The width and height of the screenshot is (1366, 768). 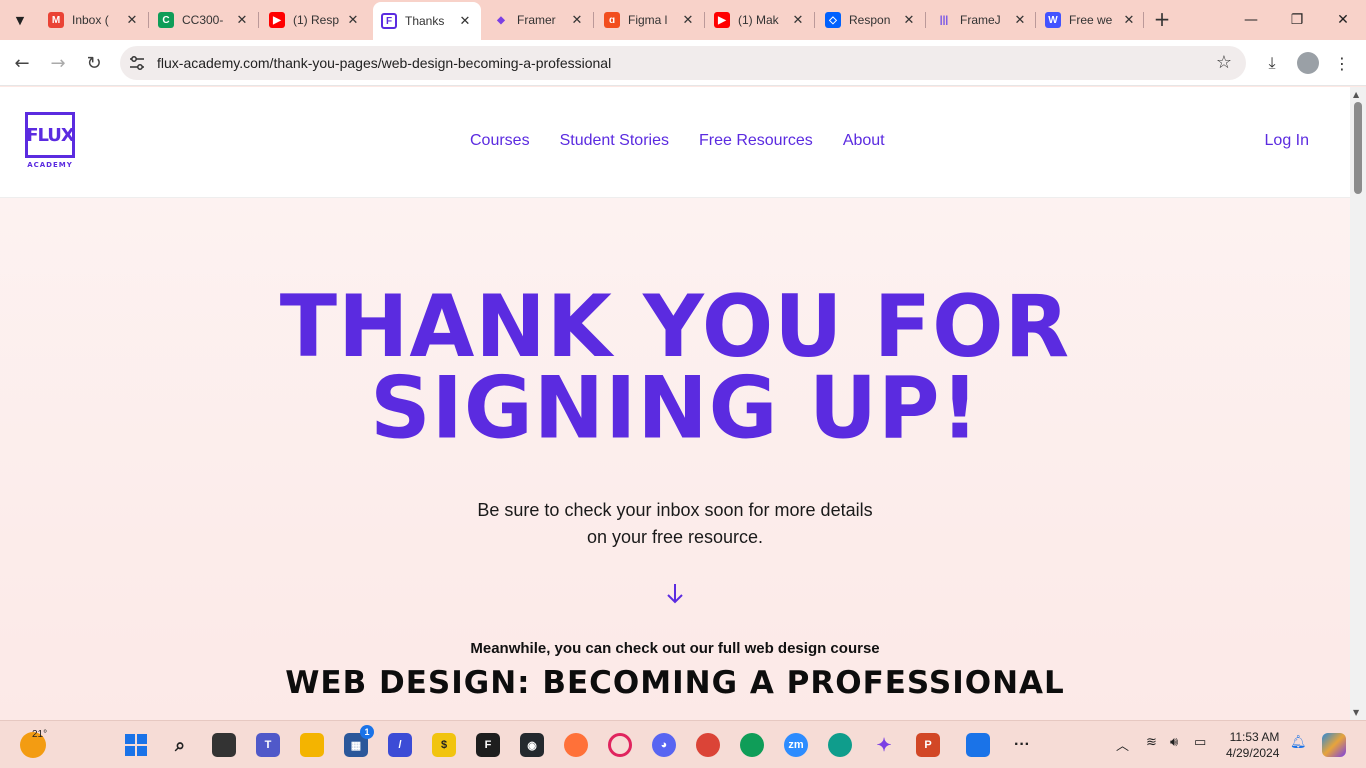 What do you see at coordinates (864, 141) in the screenshot?
I see `nav-about: About` at bounding box center [864, 141].